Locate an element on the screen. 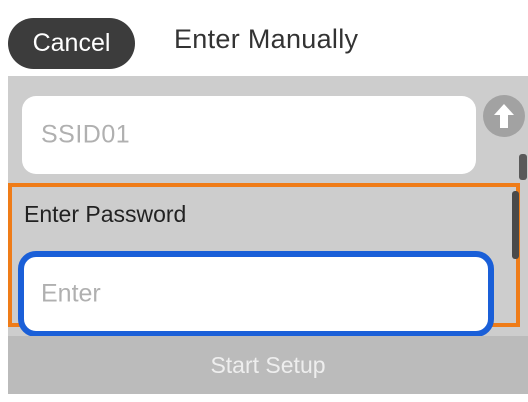 The height and width of the screenshot is (402, 528). password-label: Enter Password is located at coordinates (105, 214).